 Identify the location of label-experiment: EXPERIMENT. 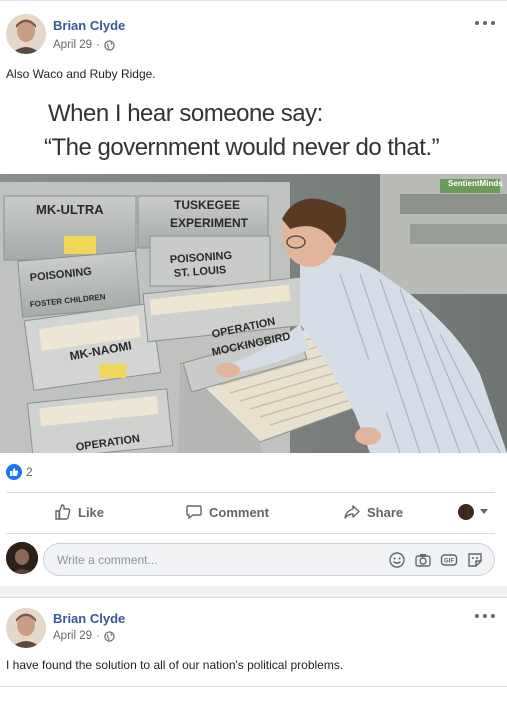
(209, 223).